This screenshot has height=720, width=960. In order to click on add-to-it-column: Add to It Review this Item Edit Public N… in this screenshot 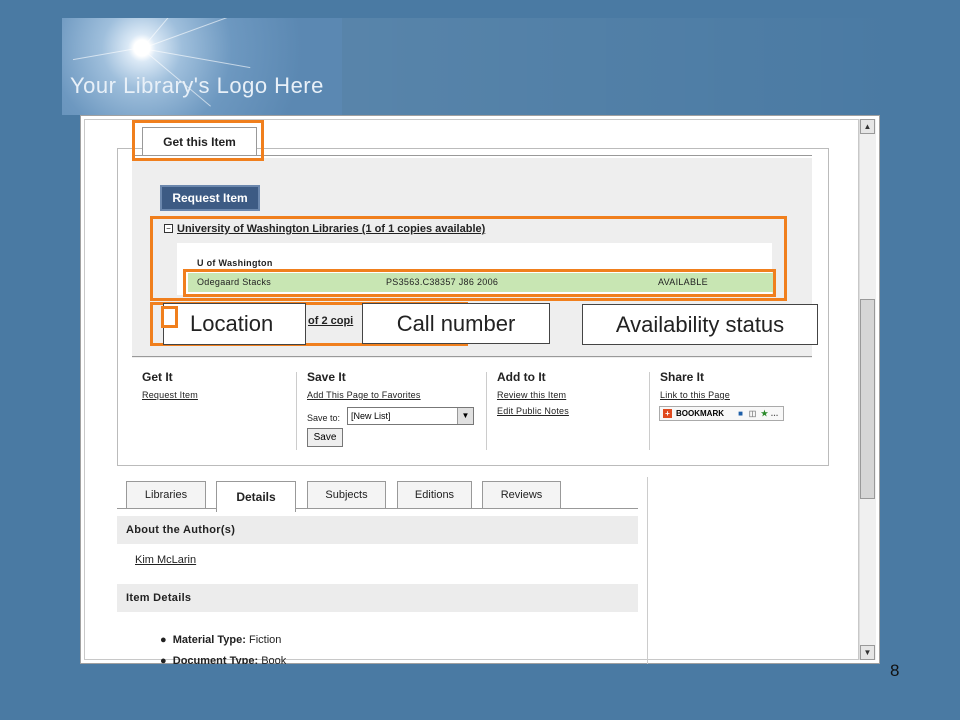, I will do `click(533, 396)`.